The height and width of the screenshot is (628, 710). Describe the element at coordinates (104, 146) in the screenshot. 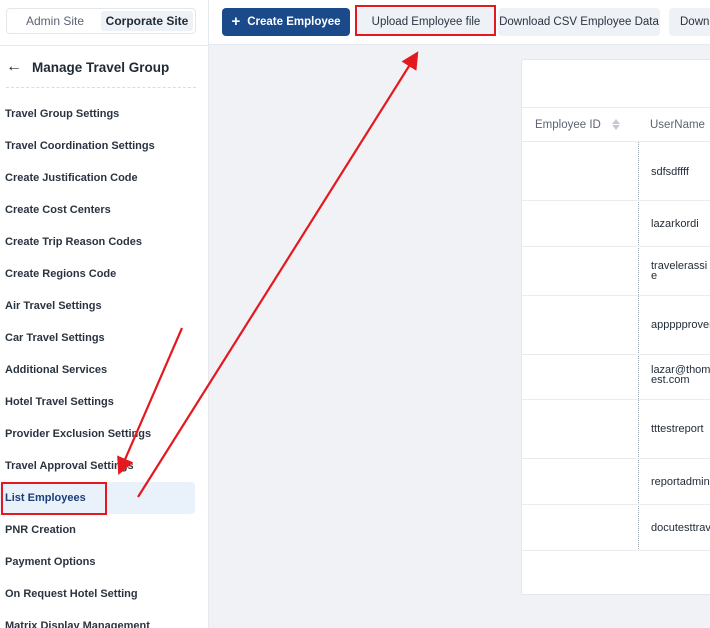

I see `sidebar-item-travel-coordination-settings: Travel Coordination Settings` at that location.